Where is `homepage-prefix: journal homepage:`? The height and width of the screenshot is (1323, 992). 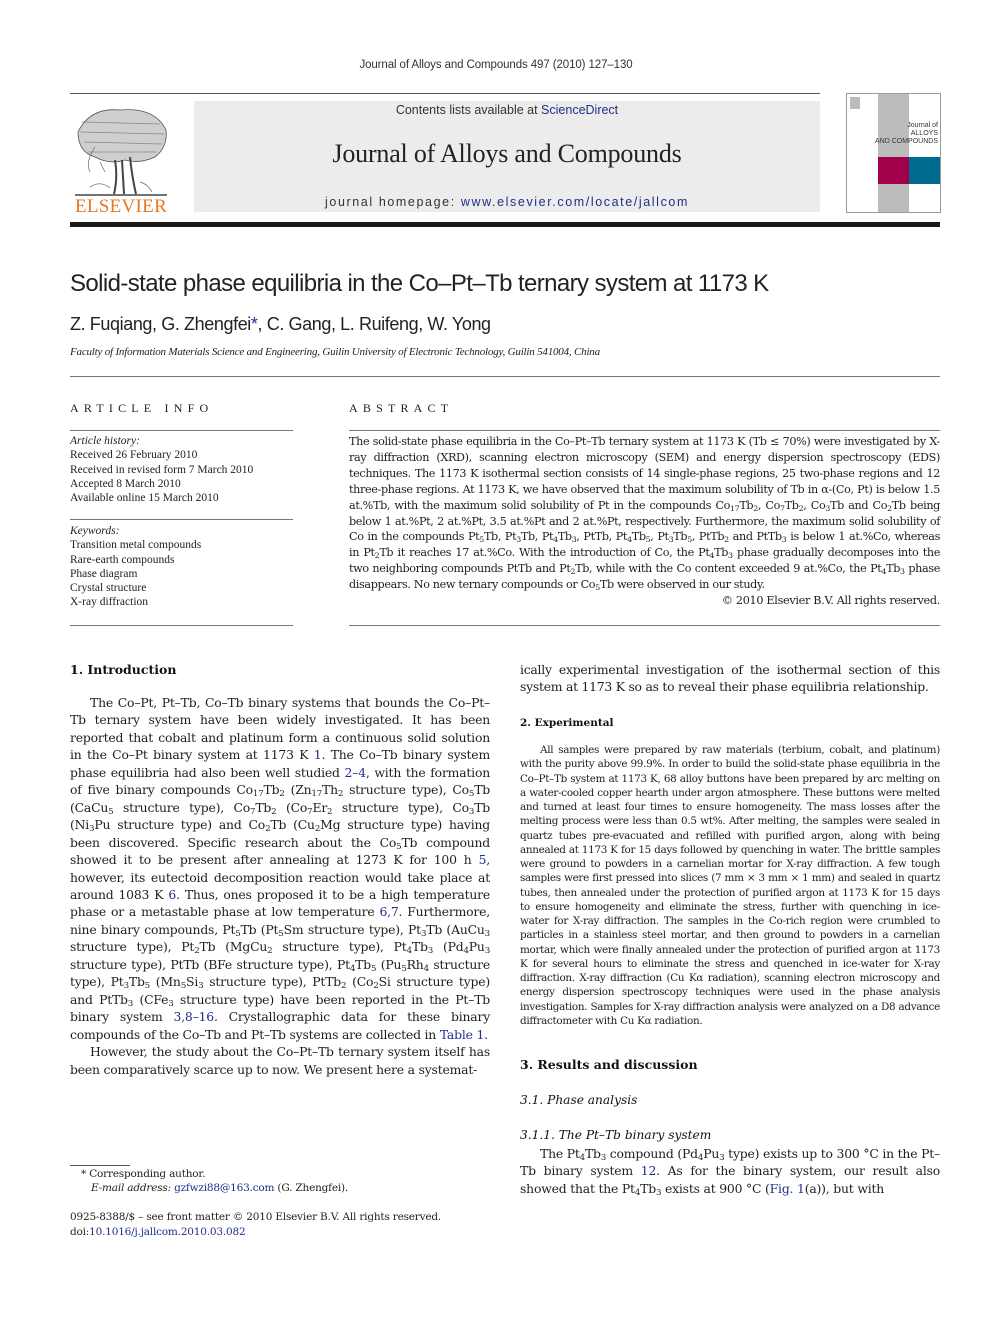
homepage-prefix: journal homepage: is located at coordinates (393, 202).